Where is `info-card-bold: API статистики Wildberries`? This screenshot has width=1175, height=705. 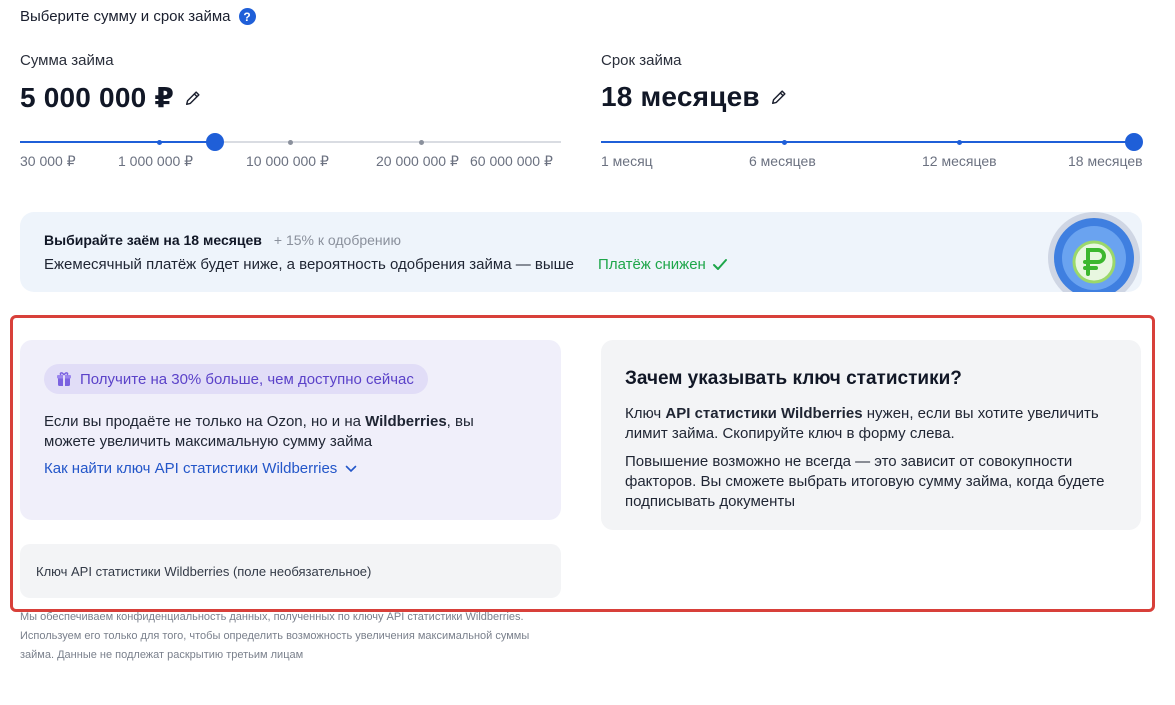 info-card-bold: API статистики Wildberries is located at coordinates (764, 413).